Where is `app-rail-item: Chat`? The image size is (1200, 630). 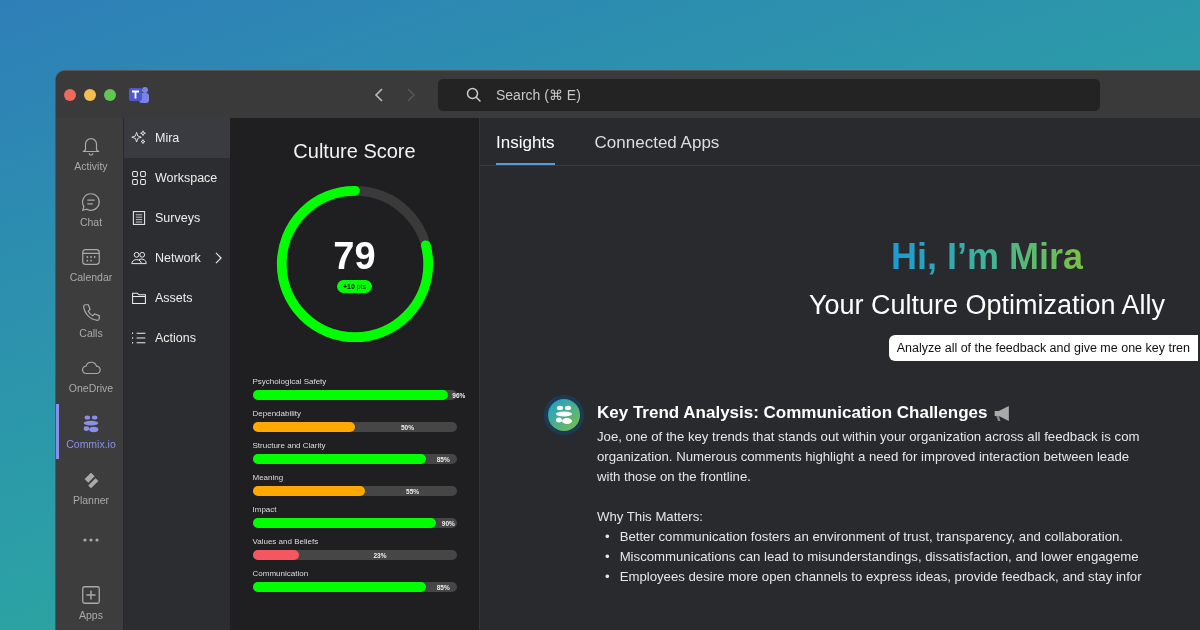 app-rail-item: Chat is located at coordinates (89, 209).